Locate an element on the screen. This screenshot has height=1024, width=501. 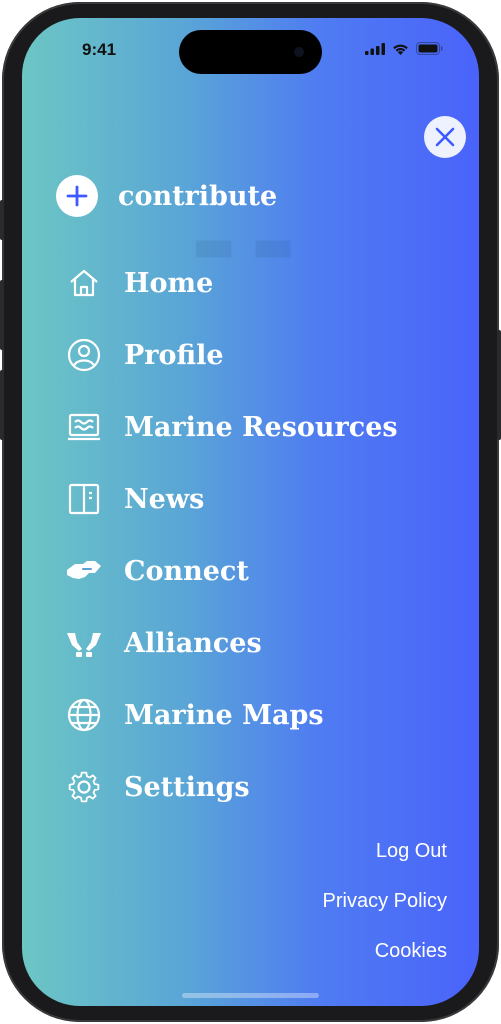
volume-up-button is located at coordinates (2, 315).